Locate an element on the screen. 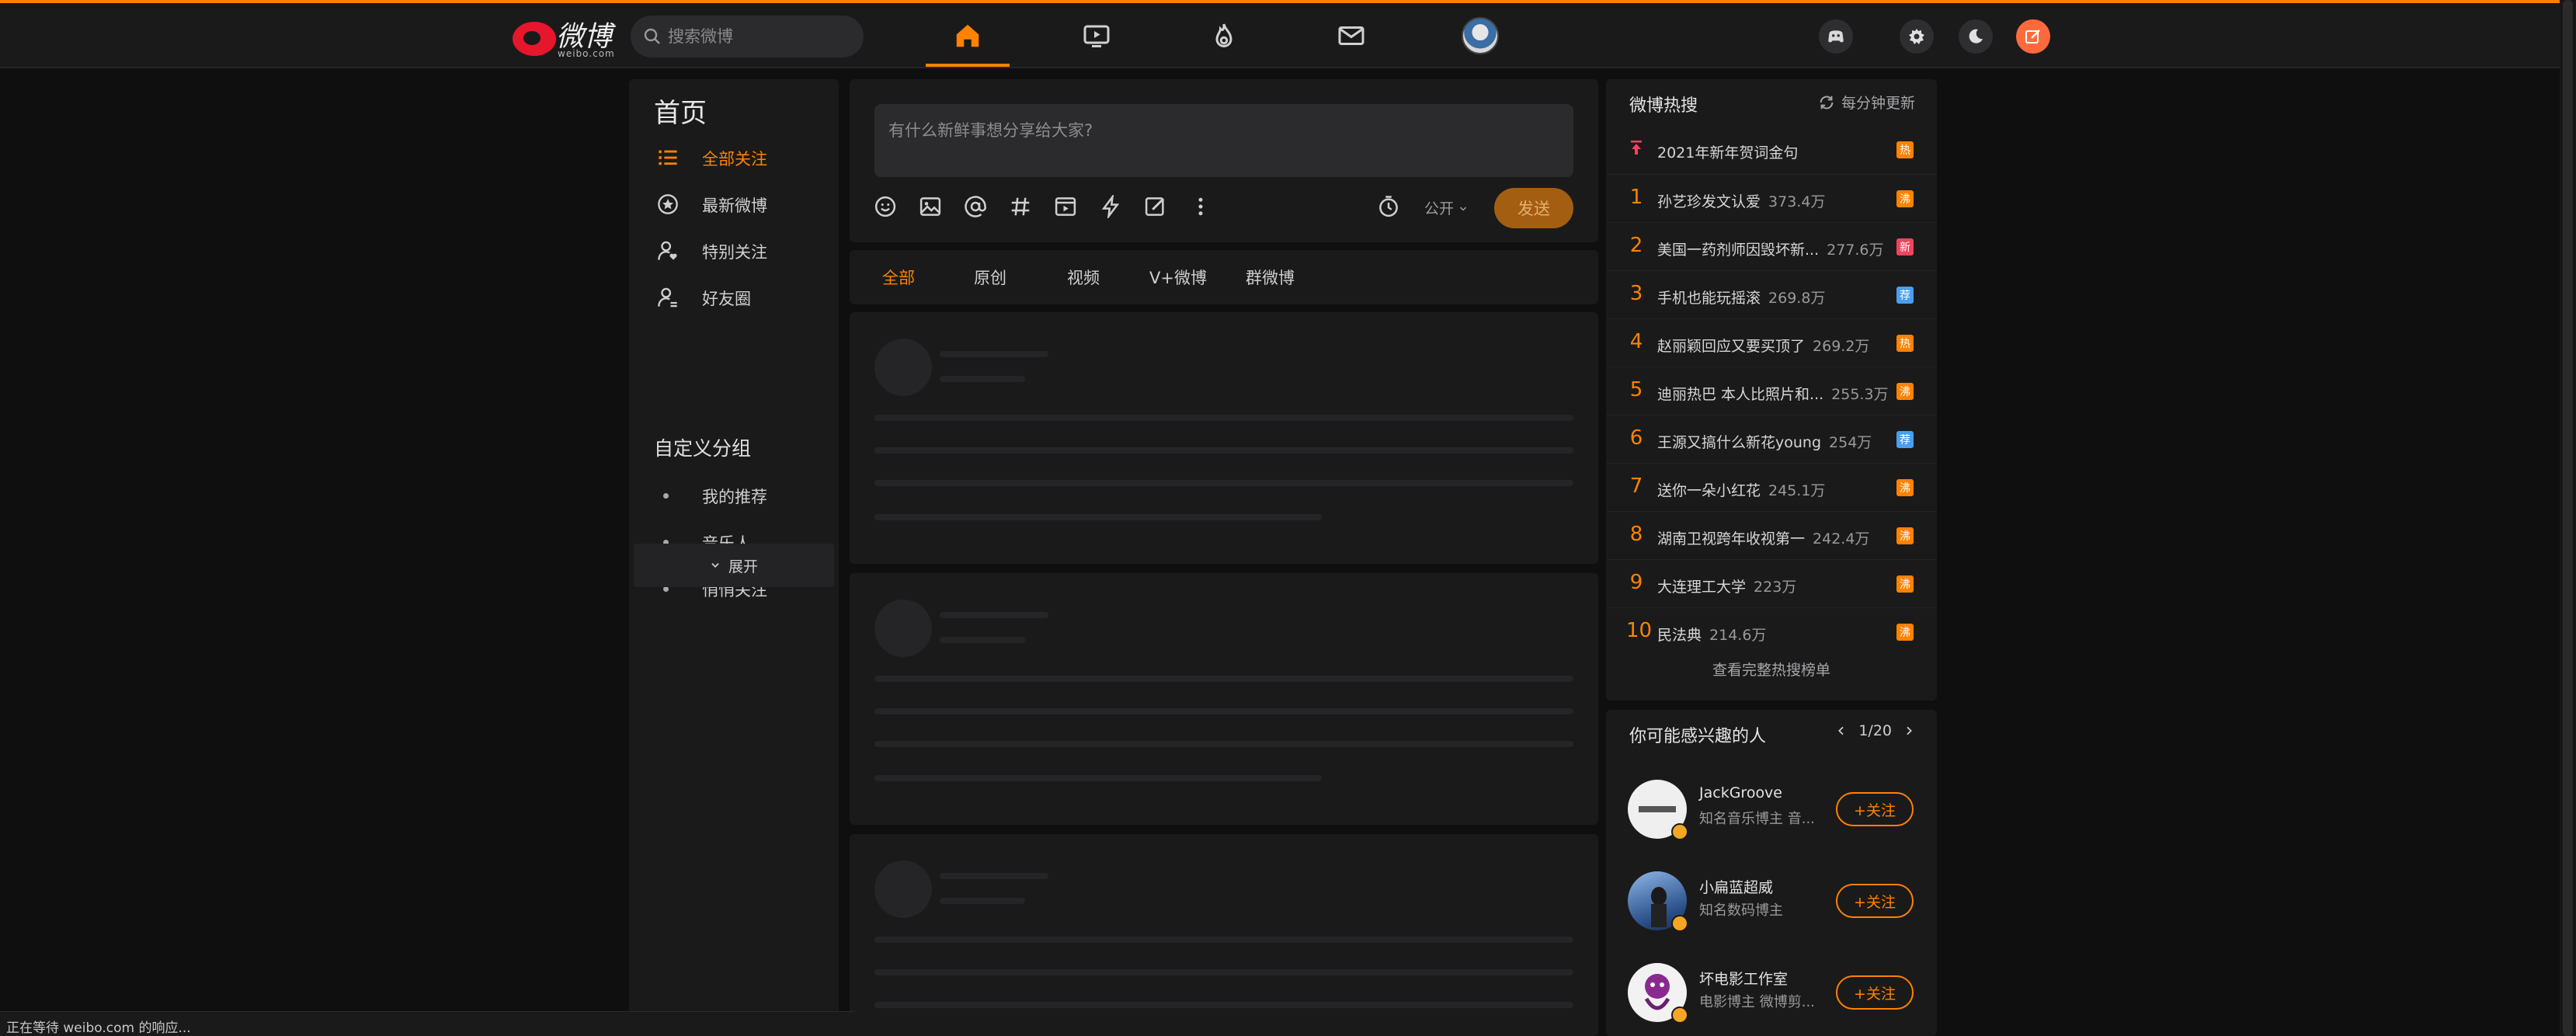 This screenshot has width=2576, height=1036. nav-home is located at coordinates (968, 36).